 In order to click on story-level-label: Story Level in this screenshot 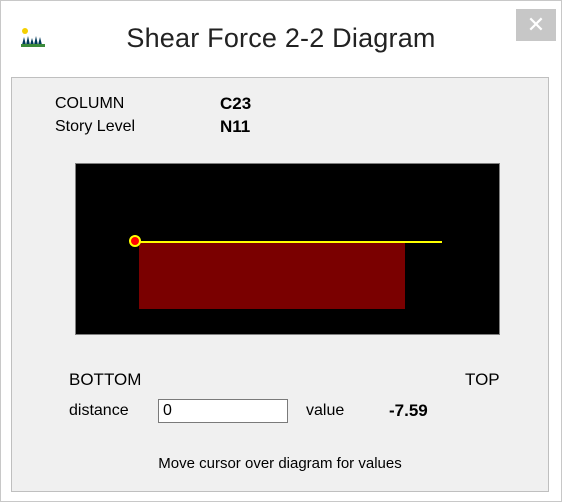, I will do `click(95, 126)`.